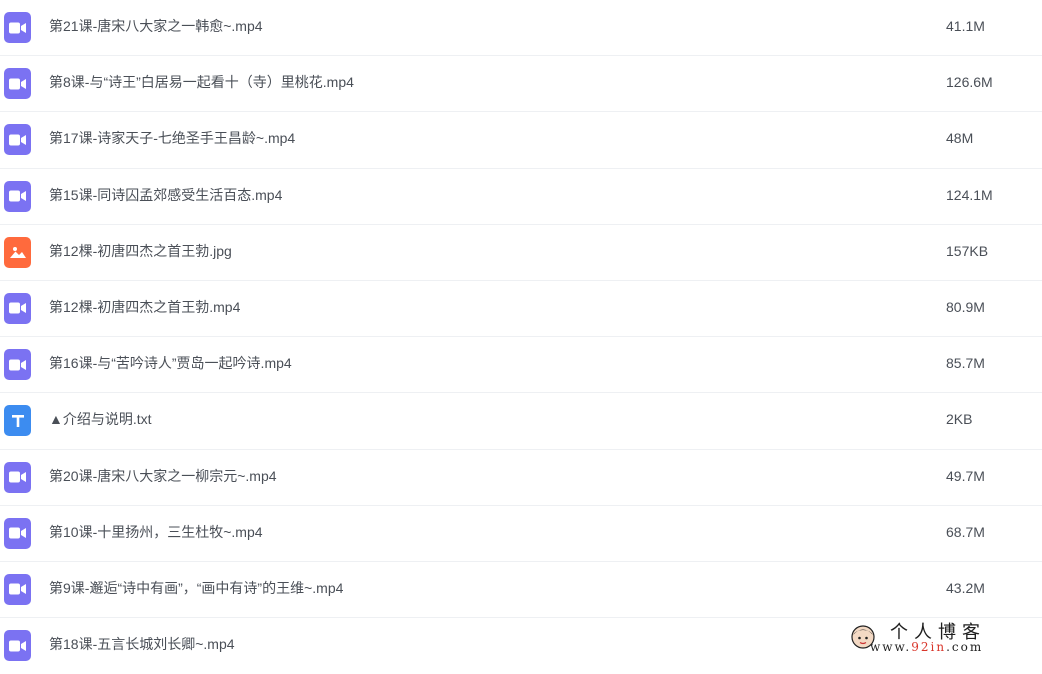  Describe the element at coordinates (170, 363) in the screenshot. I see `file-name: 第16课-与“苦吟诗人”贾岛一起吟诗.mp4` at that location.